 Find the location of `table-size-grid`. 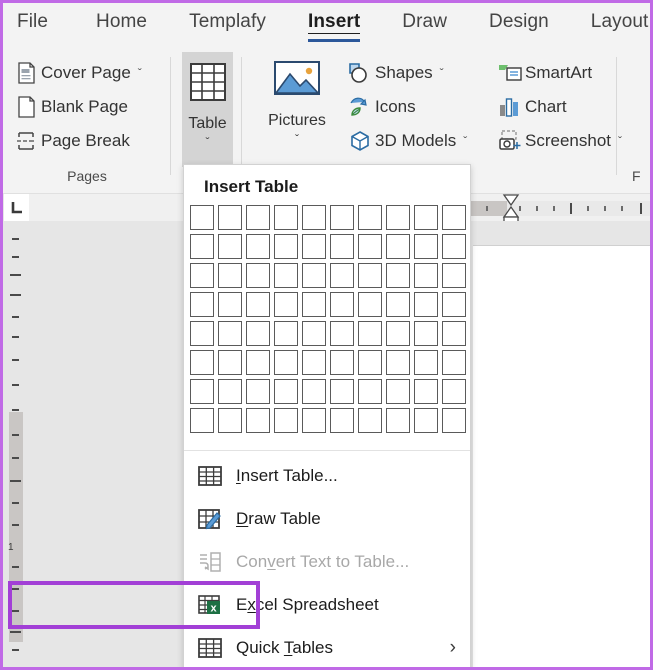

table-size-grid is located at coordinates (328, 319).